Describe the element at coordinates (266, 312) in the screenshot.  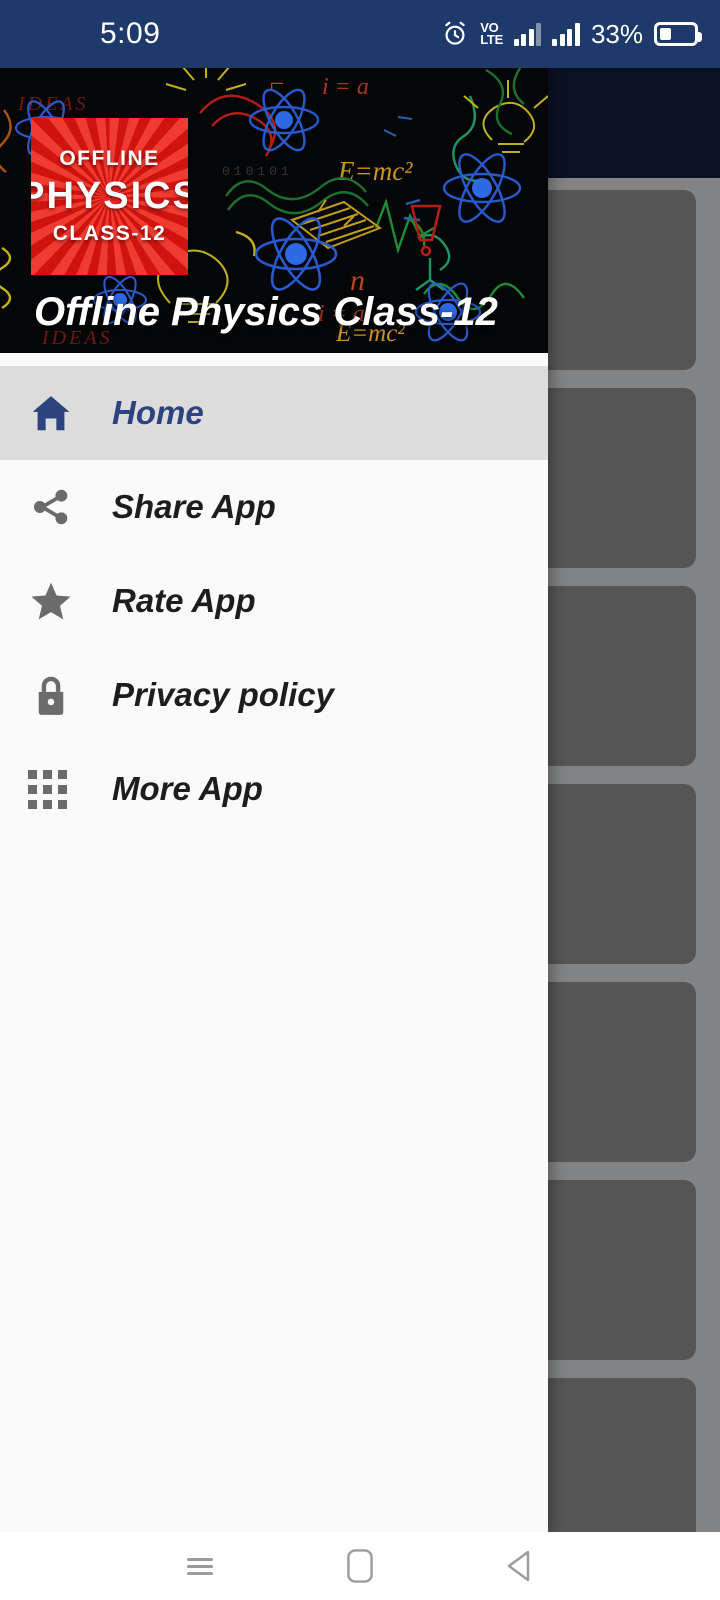
I see `drawer-header-title: Offline Physics Class-12` at that location.